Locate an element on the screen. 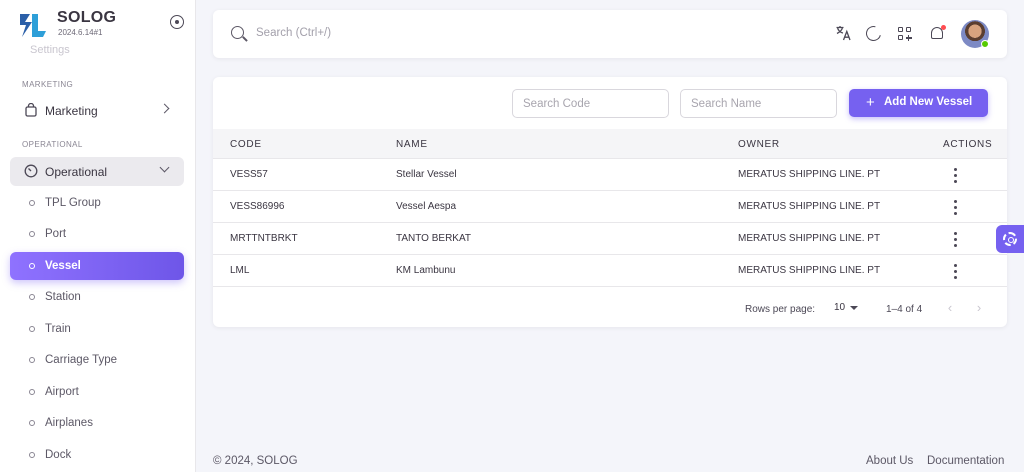 The image size is (1024, 472). column-header-name: NAME is located at coordinates (412, 144).